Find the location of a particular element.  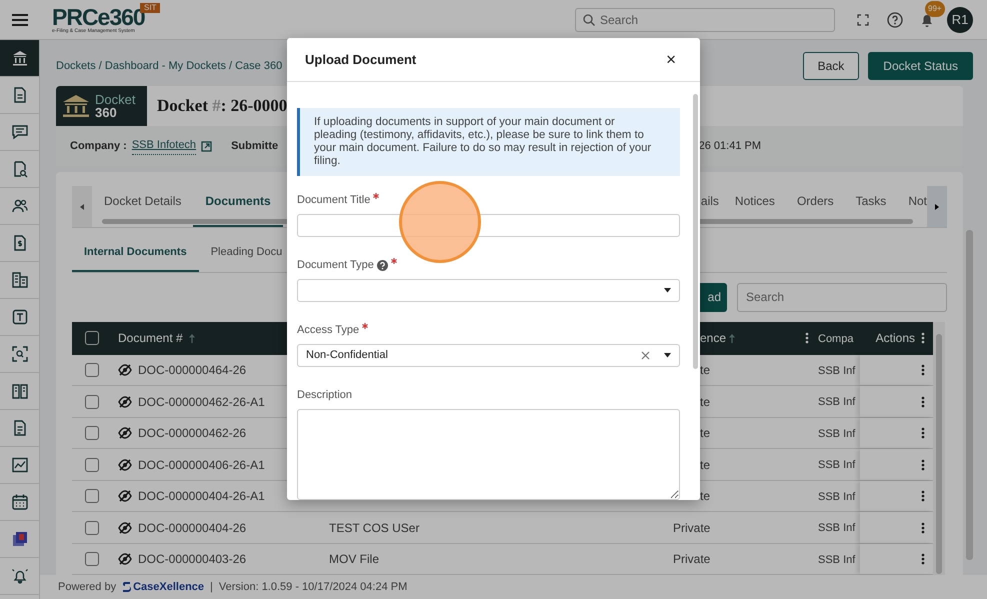

column-header: Compa is located at coordinates (836, 338).